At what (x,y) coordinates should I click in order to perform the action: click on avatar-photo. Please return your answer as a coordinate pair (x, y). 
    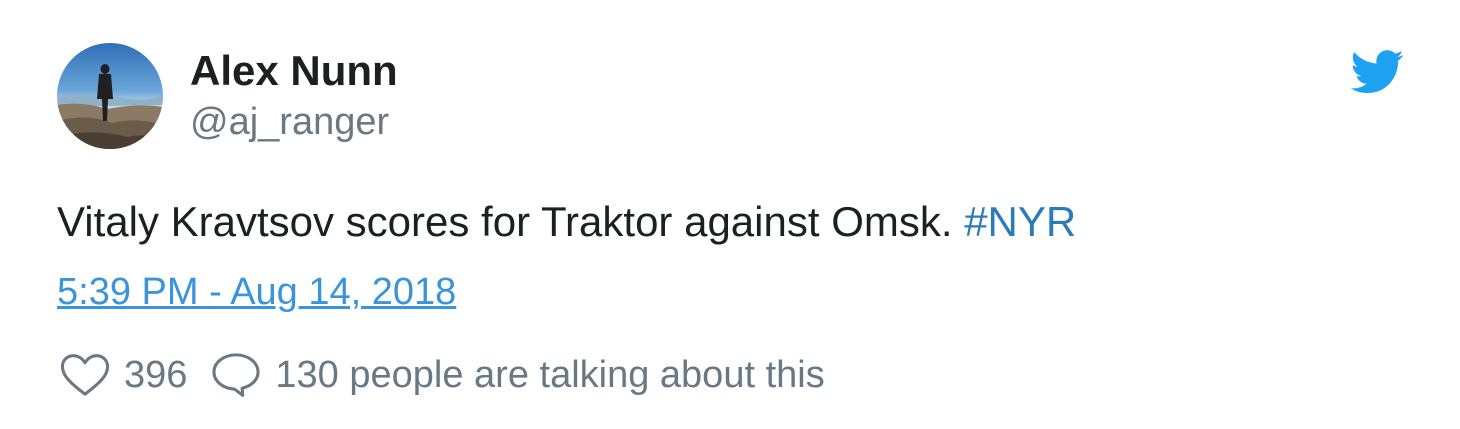
    Looking at the image, I should click on (110, 96).